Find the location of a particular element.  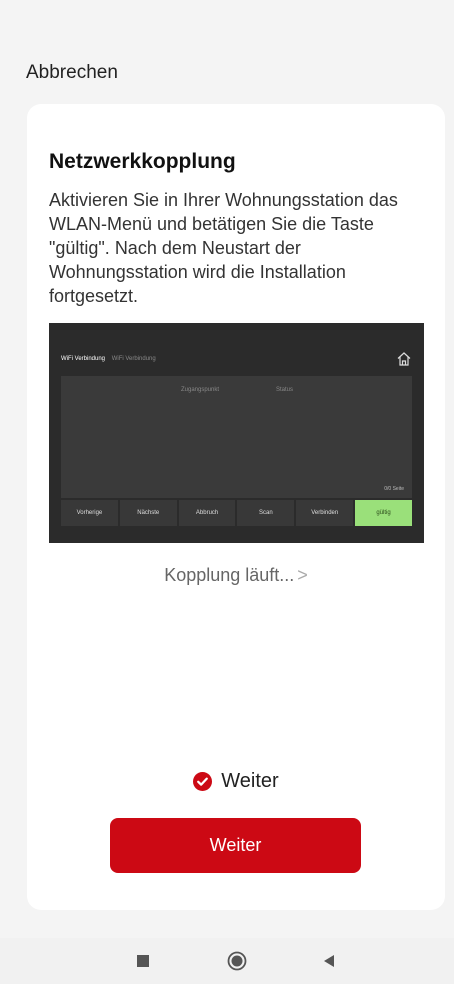

device-button-valid: gültig is located at coordinates (383, 513).